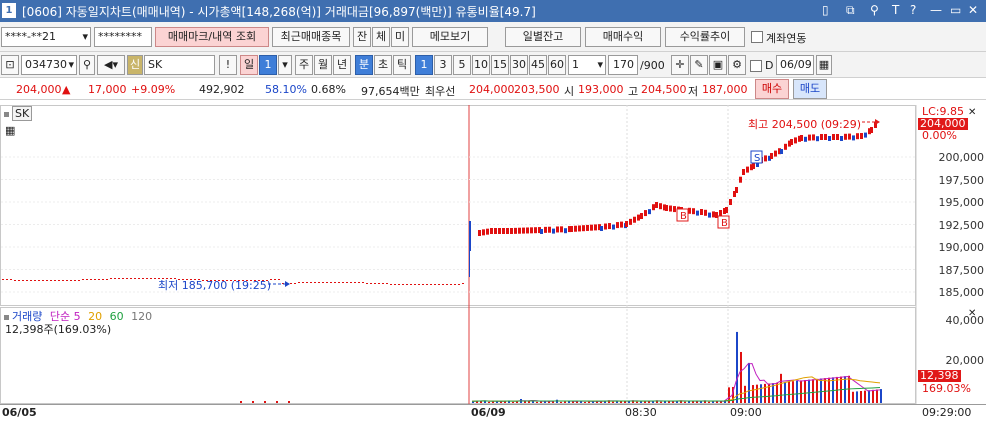  Describe the element at coordinates (699, 65) in the screenshot. I see `draw-tool-icon: ✎` at that location.